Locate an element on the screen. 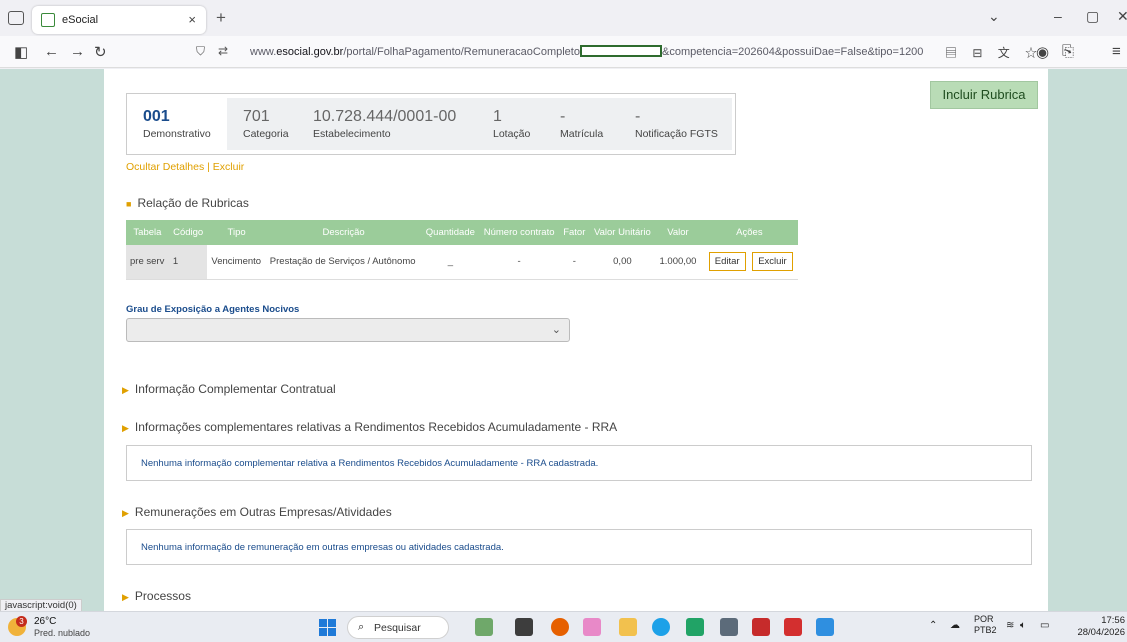 This screenshot has width=1127, height=642. cell-valor: 1.000,00 is located at coordinates (678, 262).